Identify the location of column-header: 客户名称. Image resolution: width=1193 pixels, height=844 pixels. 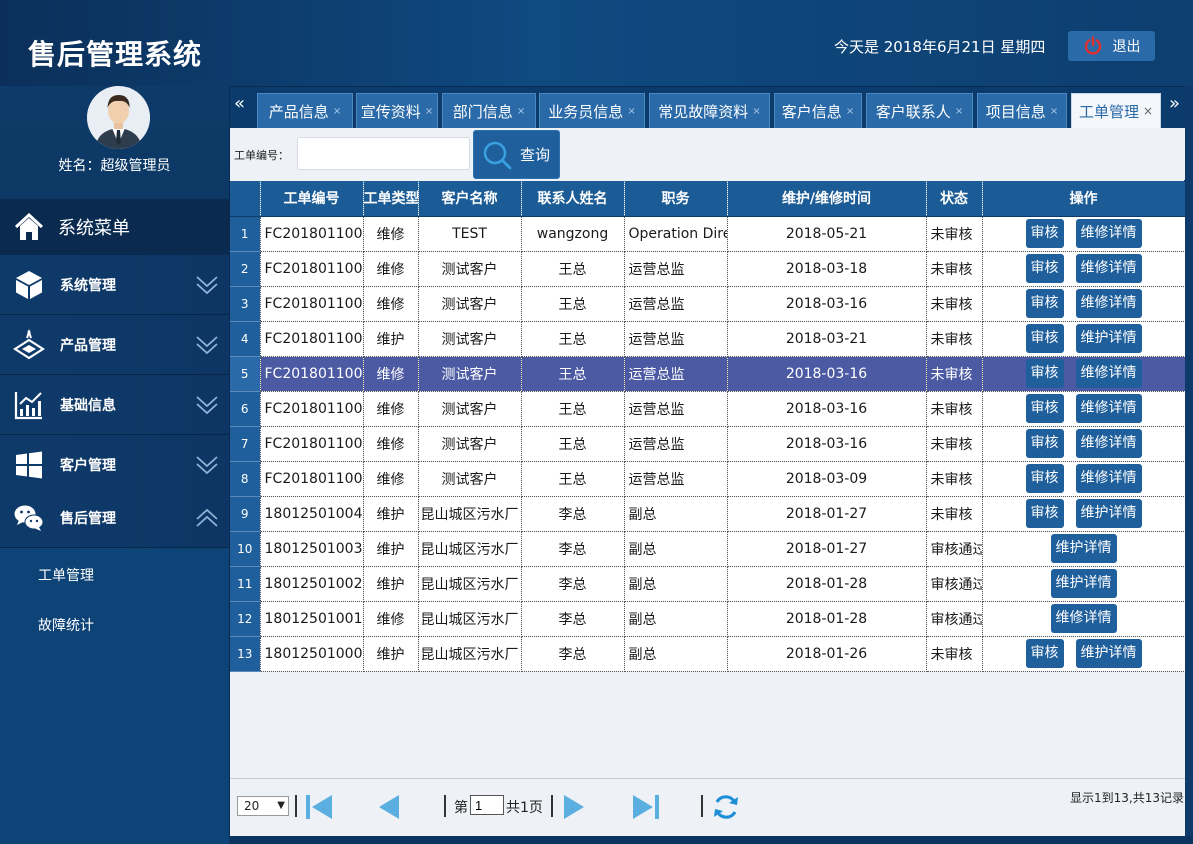
(470, 199).